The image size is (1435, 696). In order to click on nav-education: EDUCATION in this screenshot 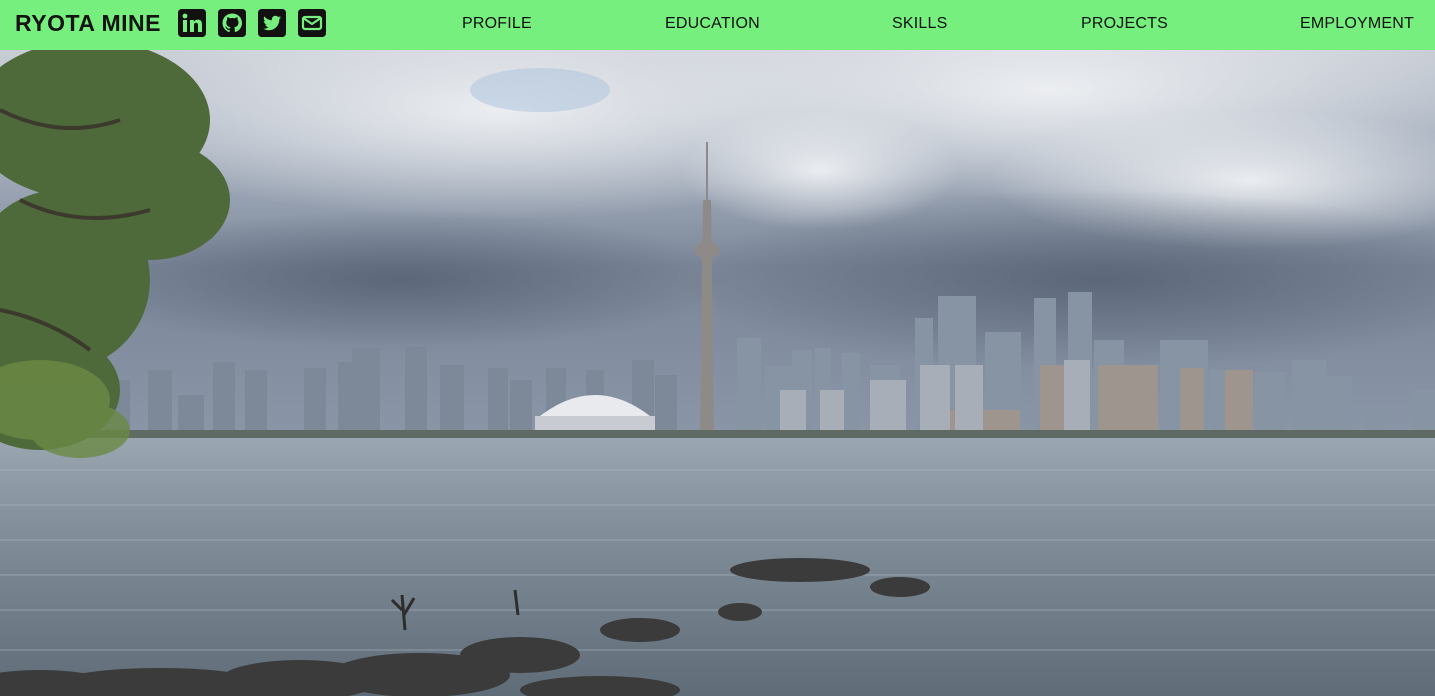, I will do `click(712, 24)`.